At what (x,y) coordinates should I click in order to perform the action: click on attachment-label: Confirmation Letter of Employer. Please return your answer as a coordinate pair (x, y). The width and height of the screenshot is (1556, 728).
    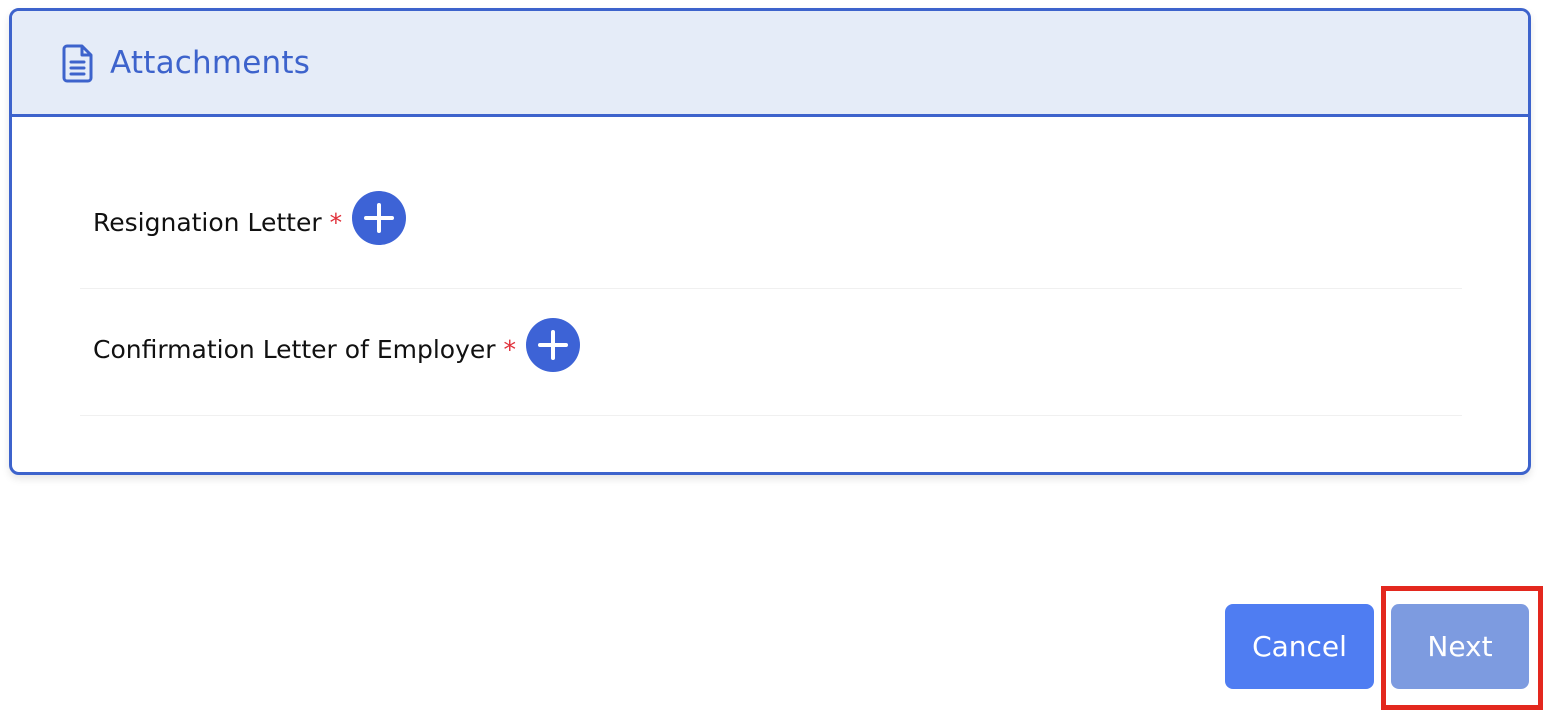
    Looking at the image, I should click on (294, 349).